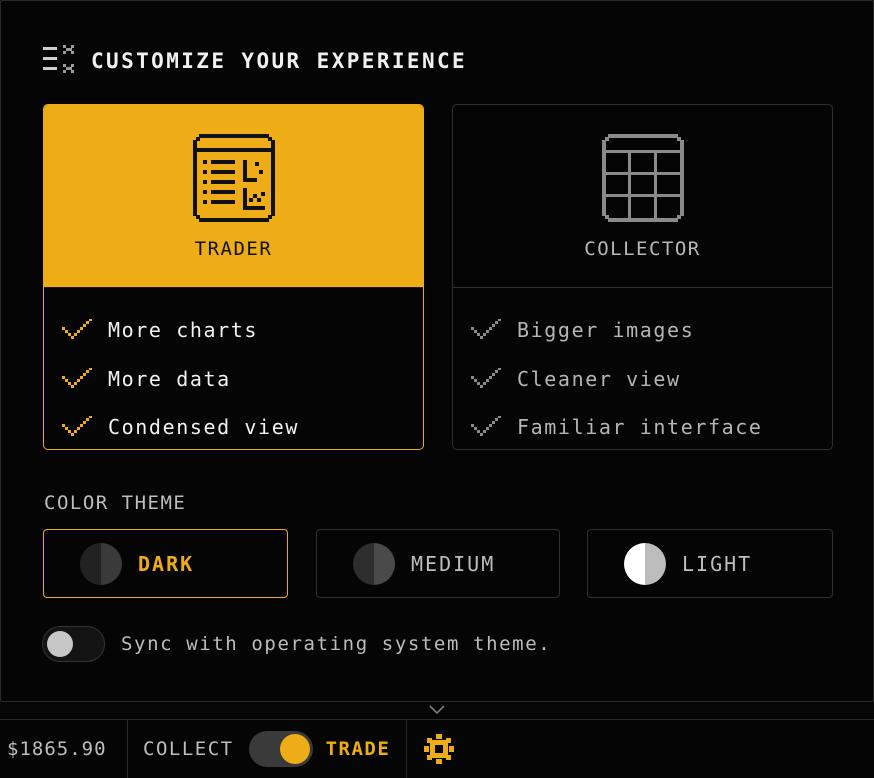 This screenshot has width=874, height=778. What do you see at coordinates (336, 644) in the screenshot?
I see `sync-os-theme-label: Sync with operating system theme.` at bounding box center [336, 644].